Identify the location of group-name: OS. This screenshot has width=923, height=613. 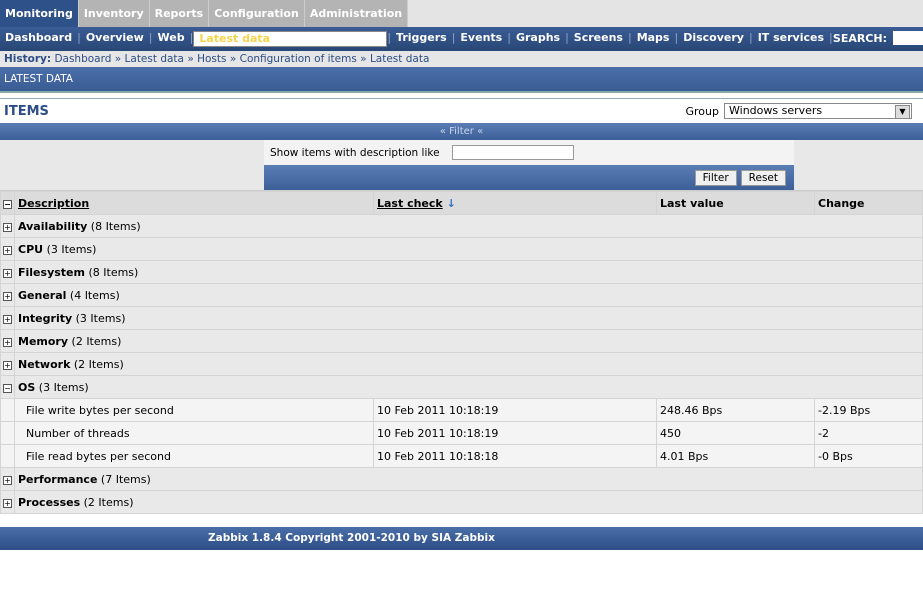
(27, 387).